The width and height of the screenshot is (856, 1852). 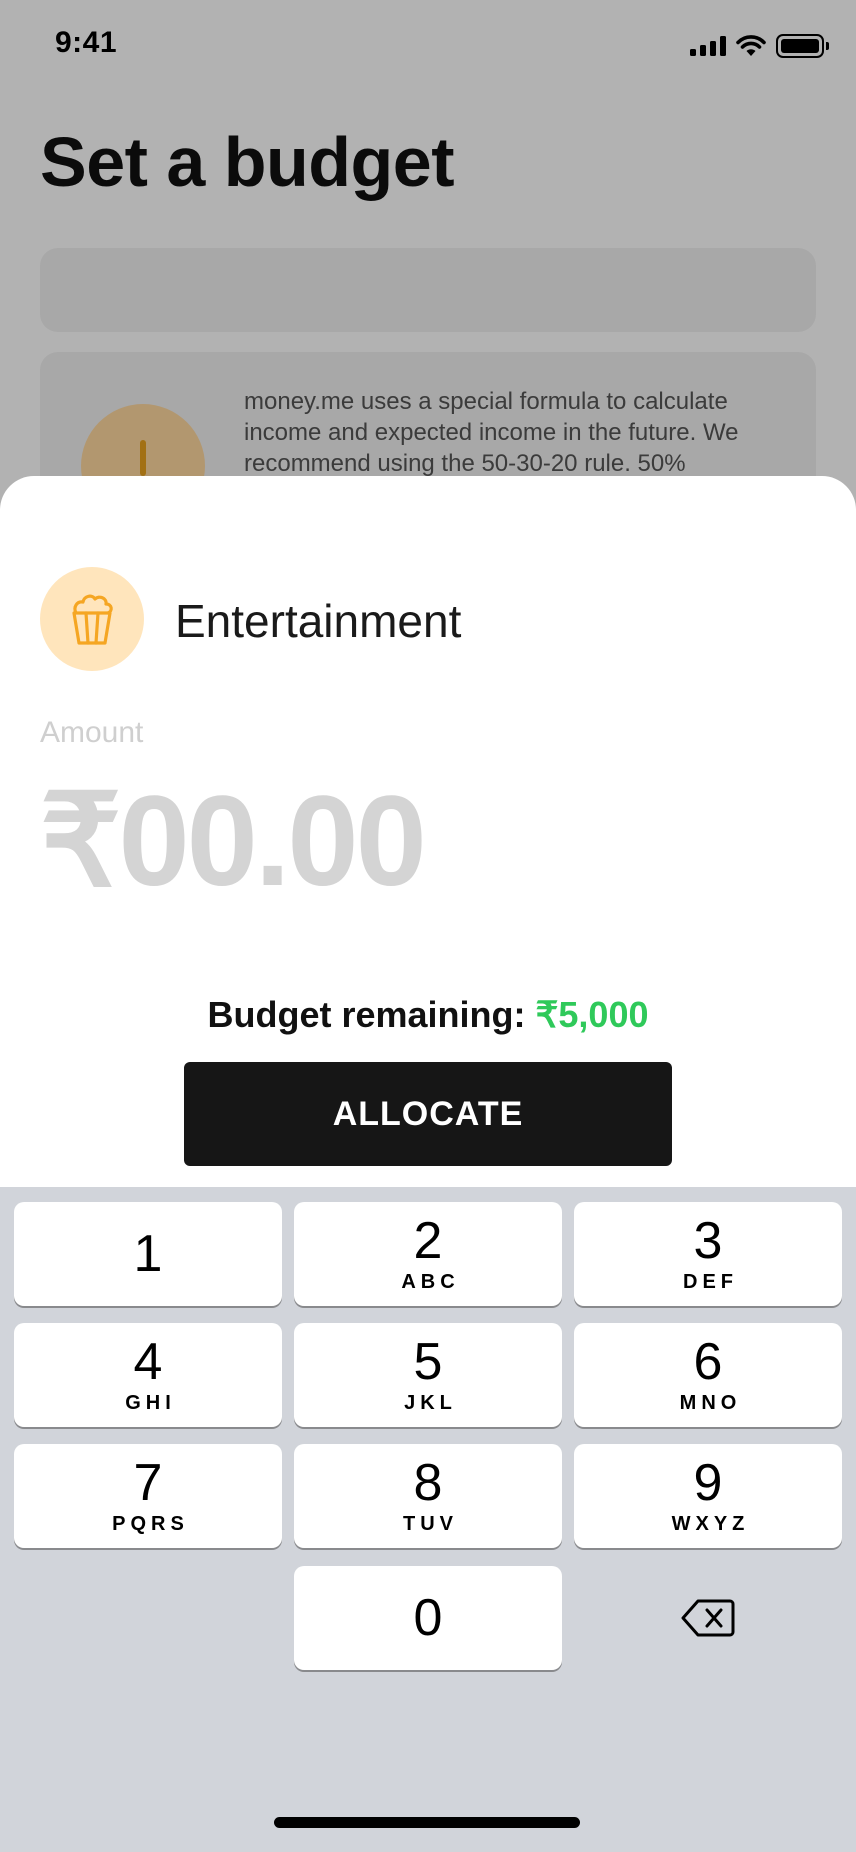 I want to click on key-1: 1, so click(x=148, y=1254).